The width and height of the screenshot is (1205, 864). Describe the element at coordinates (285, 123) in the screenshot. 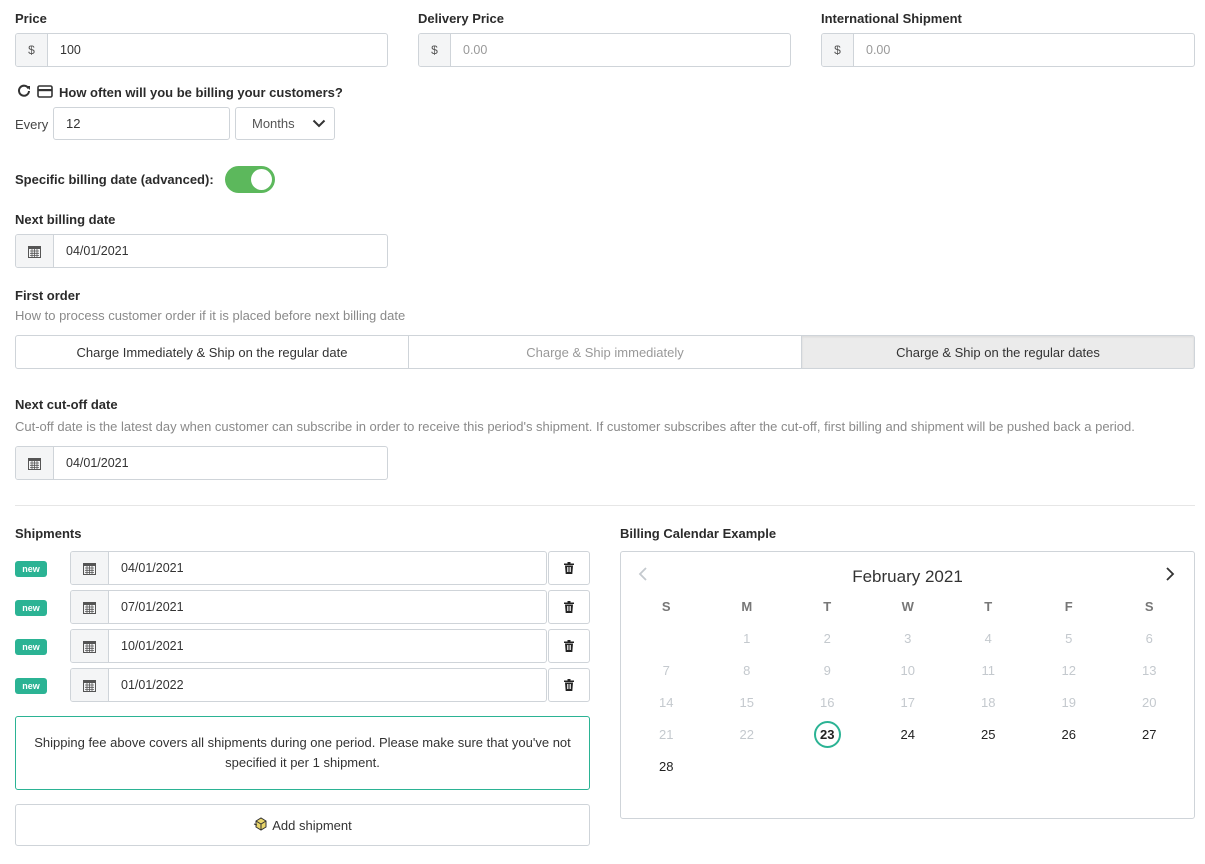

I see `interval-unit-select: Months` at that location.